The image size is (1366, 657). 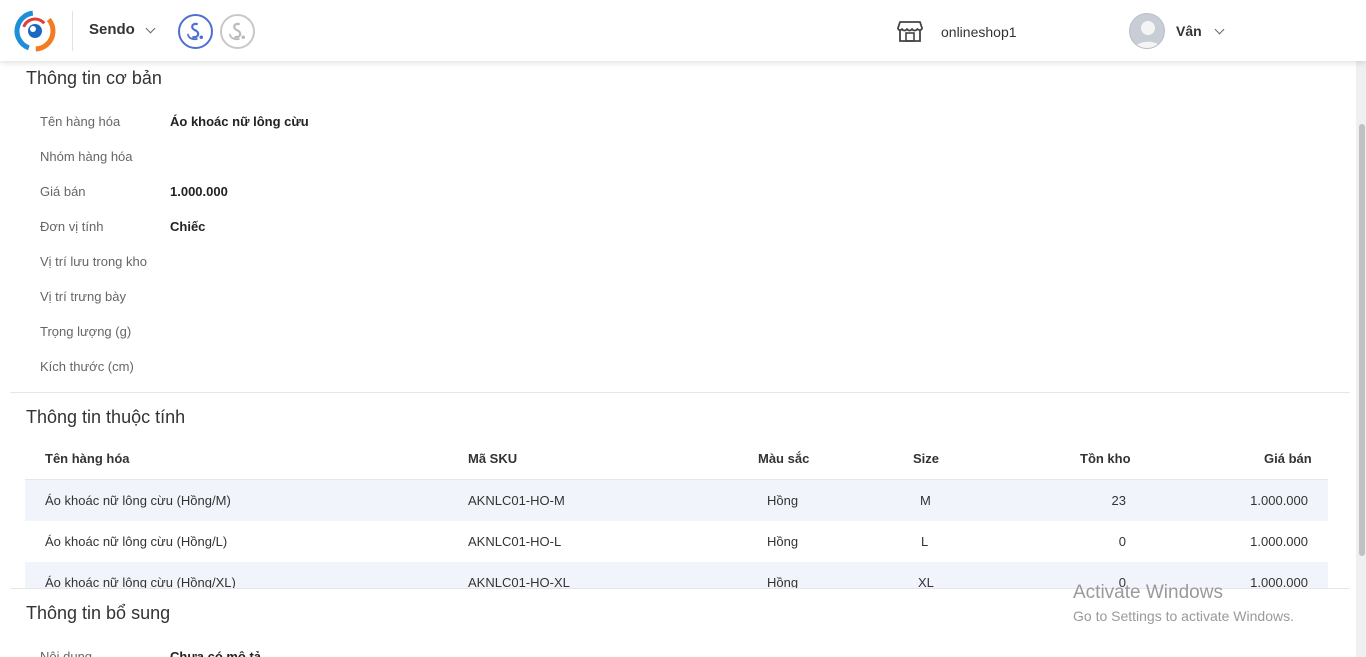 What do you see at coordinates (106, 417) in the screenshot?
I see `attributes-title: Thông tin thuộc tính` at bounding box center [106, 417].